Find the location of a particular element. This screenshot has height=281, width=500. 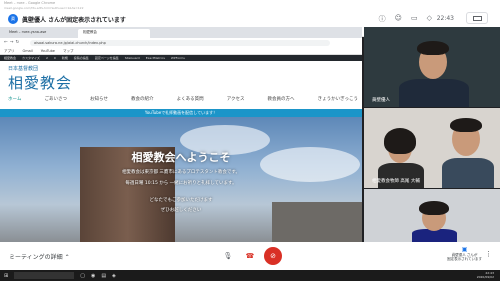

site-nav-item: よくある質問 is located at coordinates (190, 101).